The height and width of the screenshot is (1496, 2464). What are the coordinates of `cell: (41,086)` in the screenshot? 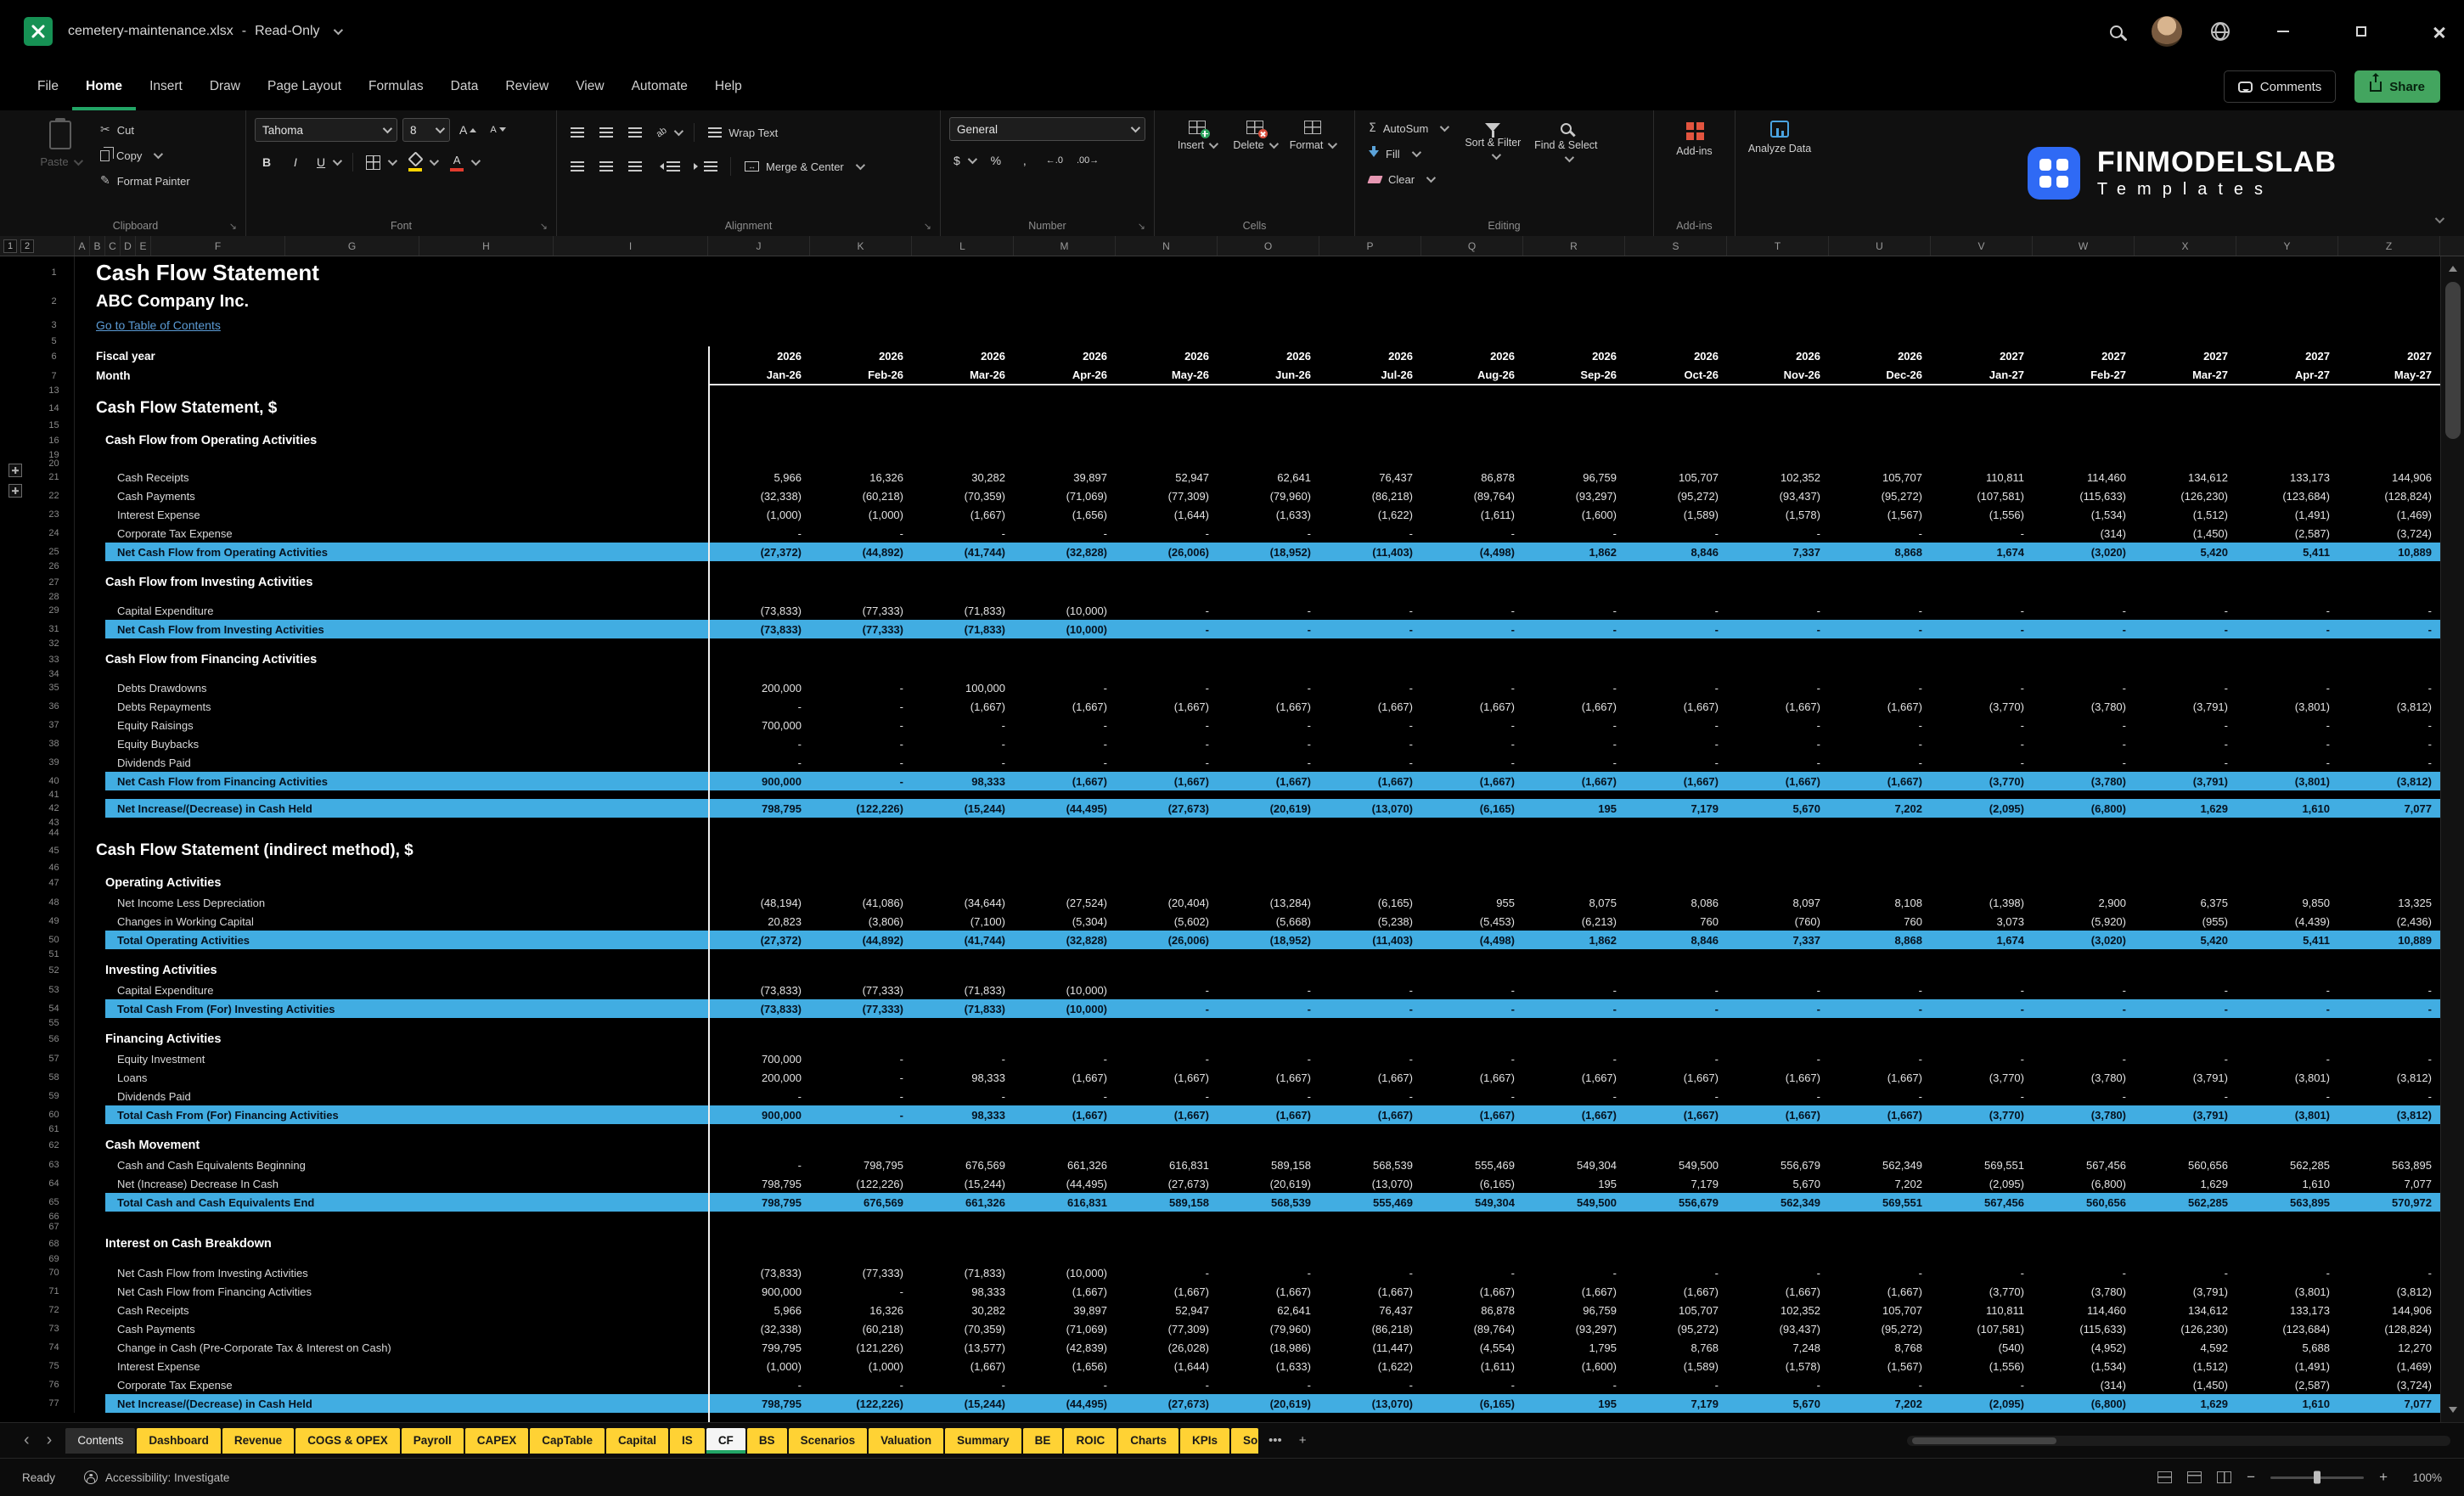 It's located at (861, 902).